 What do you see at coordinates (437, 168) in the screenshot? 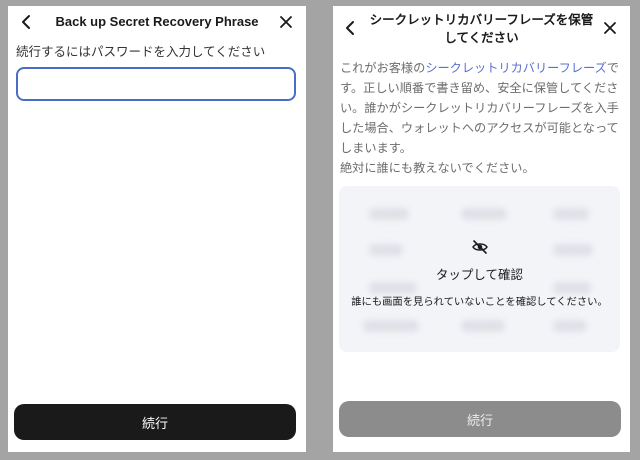
I see `description-line: 絶対に誰にも教えないでください。` at bounding box center [437, 168].